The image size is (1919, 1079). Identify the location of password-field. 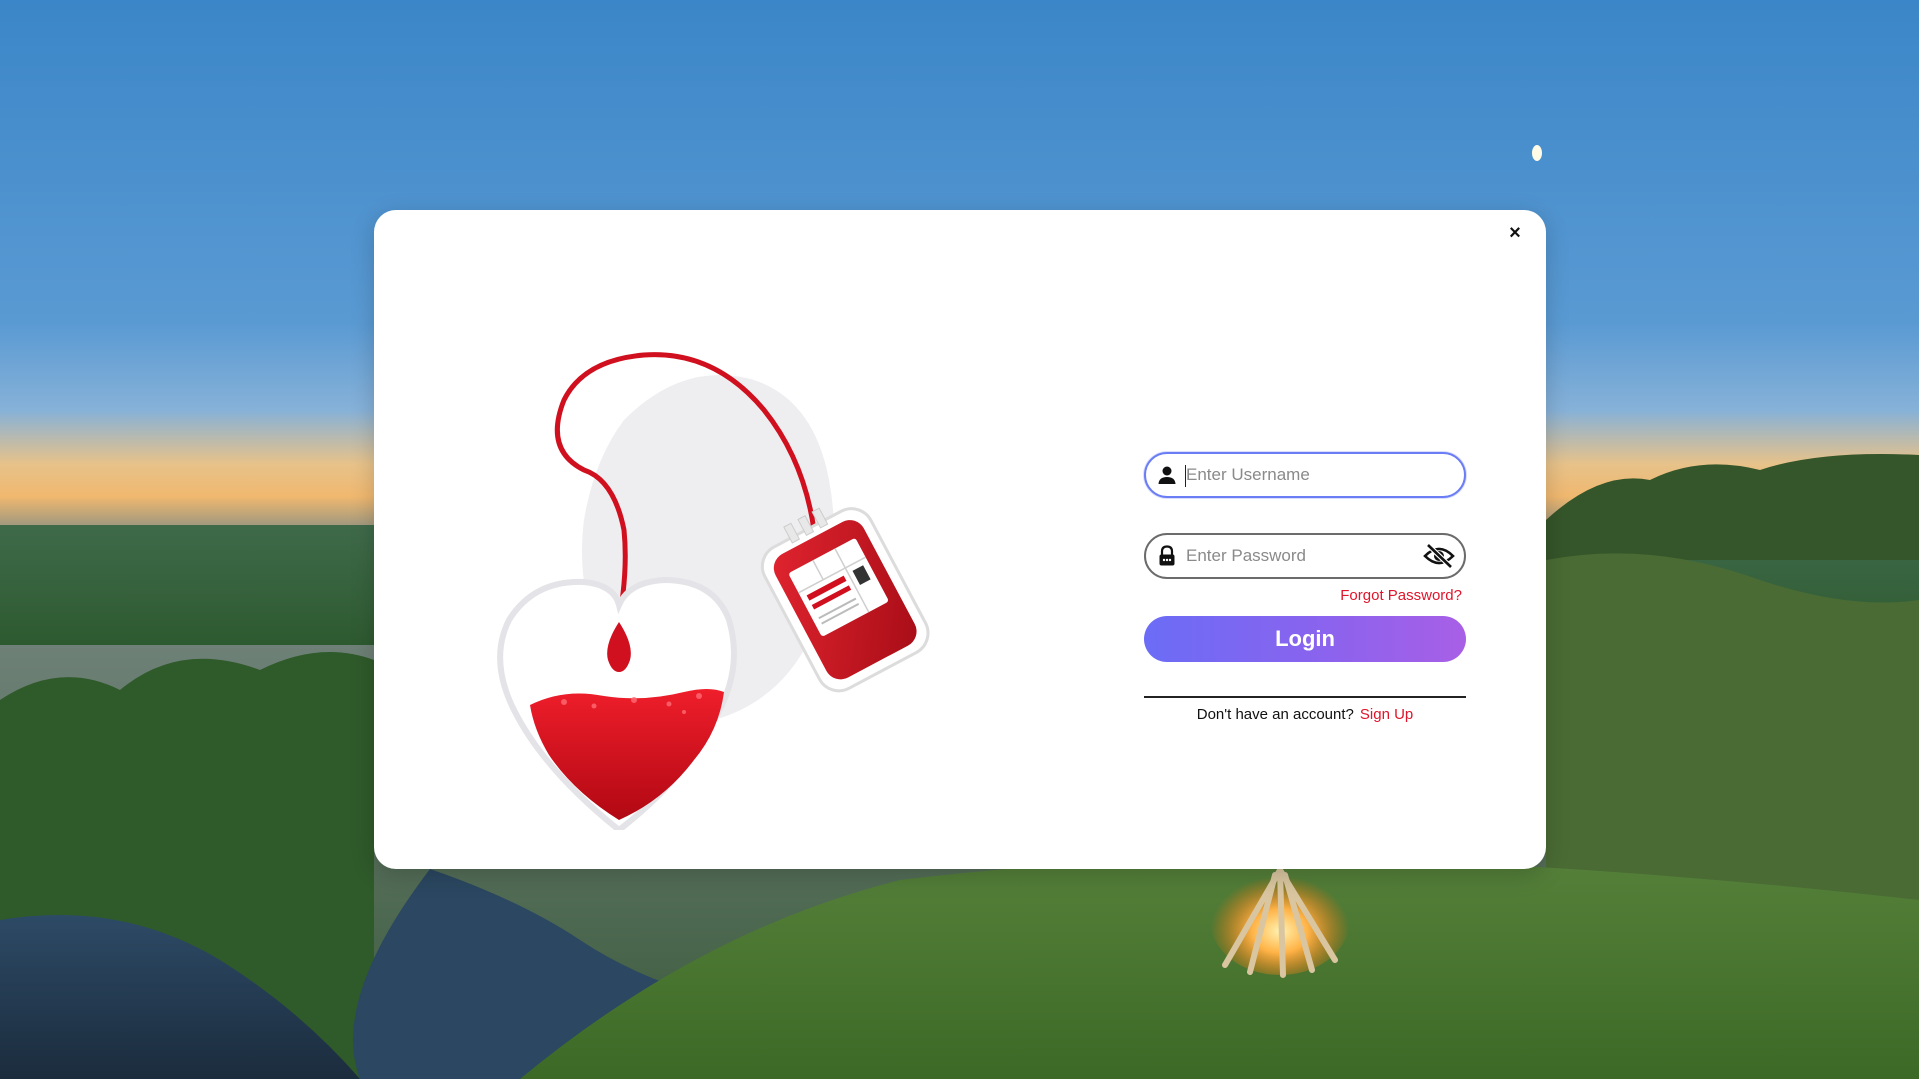
(1305, 556).